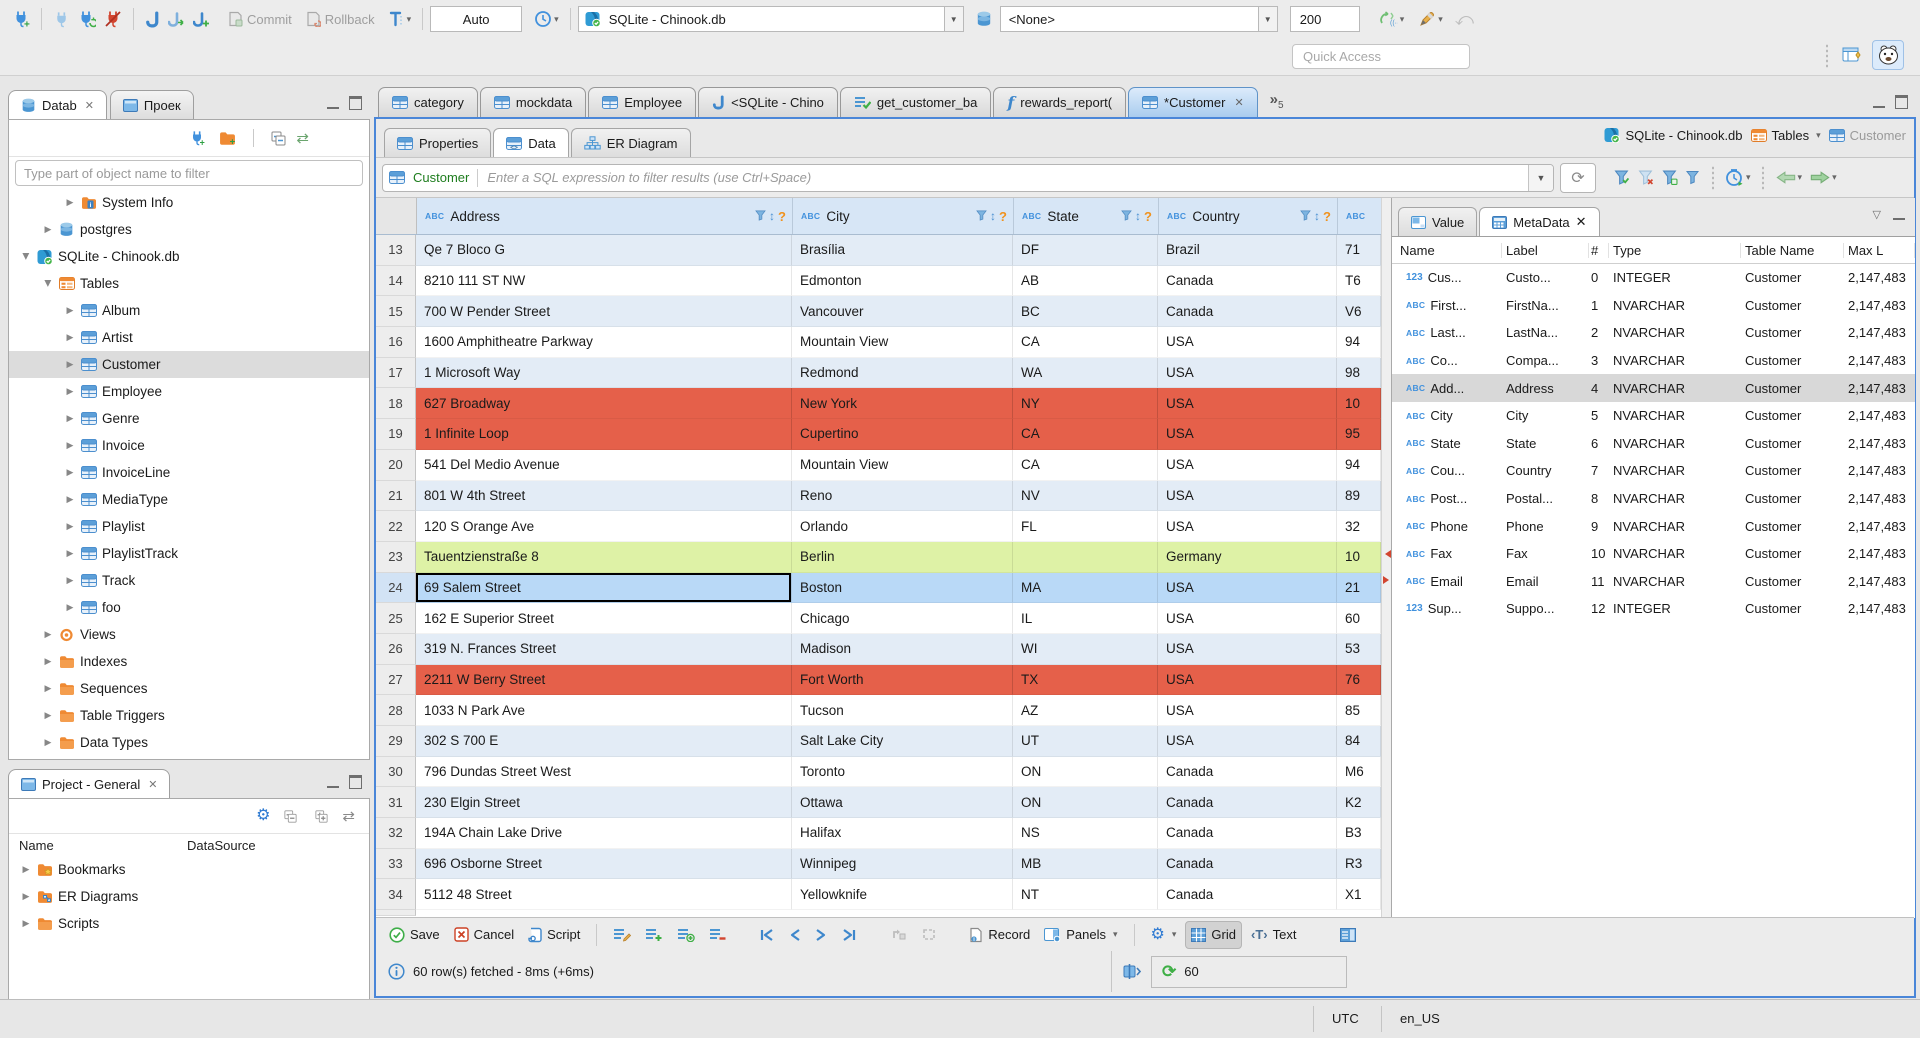  Describe the element at coordinates (1085, 557) in the screenshot. I see `cell-state` at that location.